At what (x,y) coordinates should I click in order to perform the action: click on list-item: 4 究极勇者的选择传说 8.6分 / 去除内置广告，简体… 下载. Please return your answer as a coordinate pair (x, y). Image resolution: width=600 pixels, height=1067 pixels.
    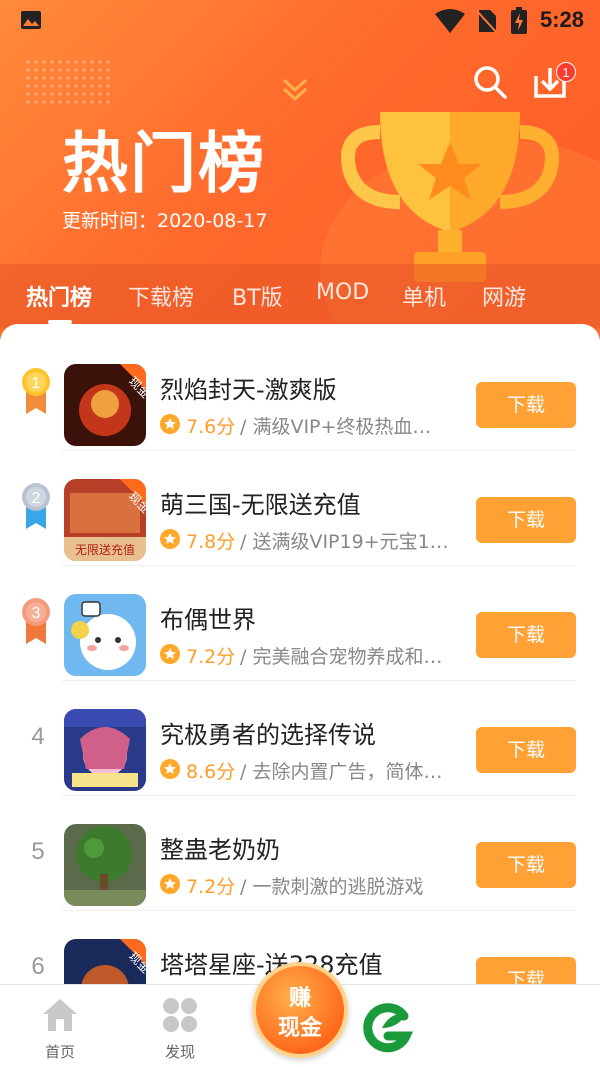
    Looking at the image, I should click on (300, 738).